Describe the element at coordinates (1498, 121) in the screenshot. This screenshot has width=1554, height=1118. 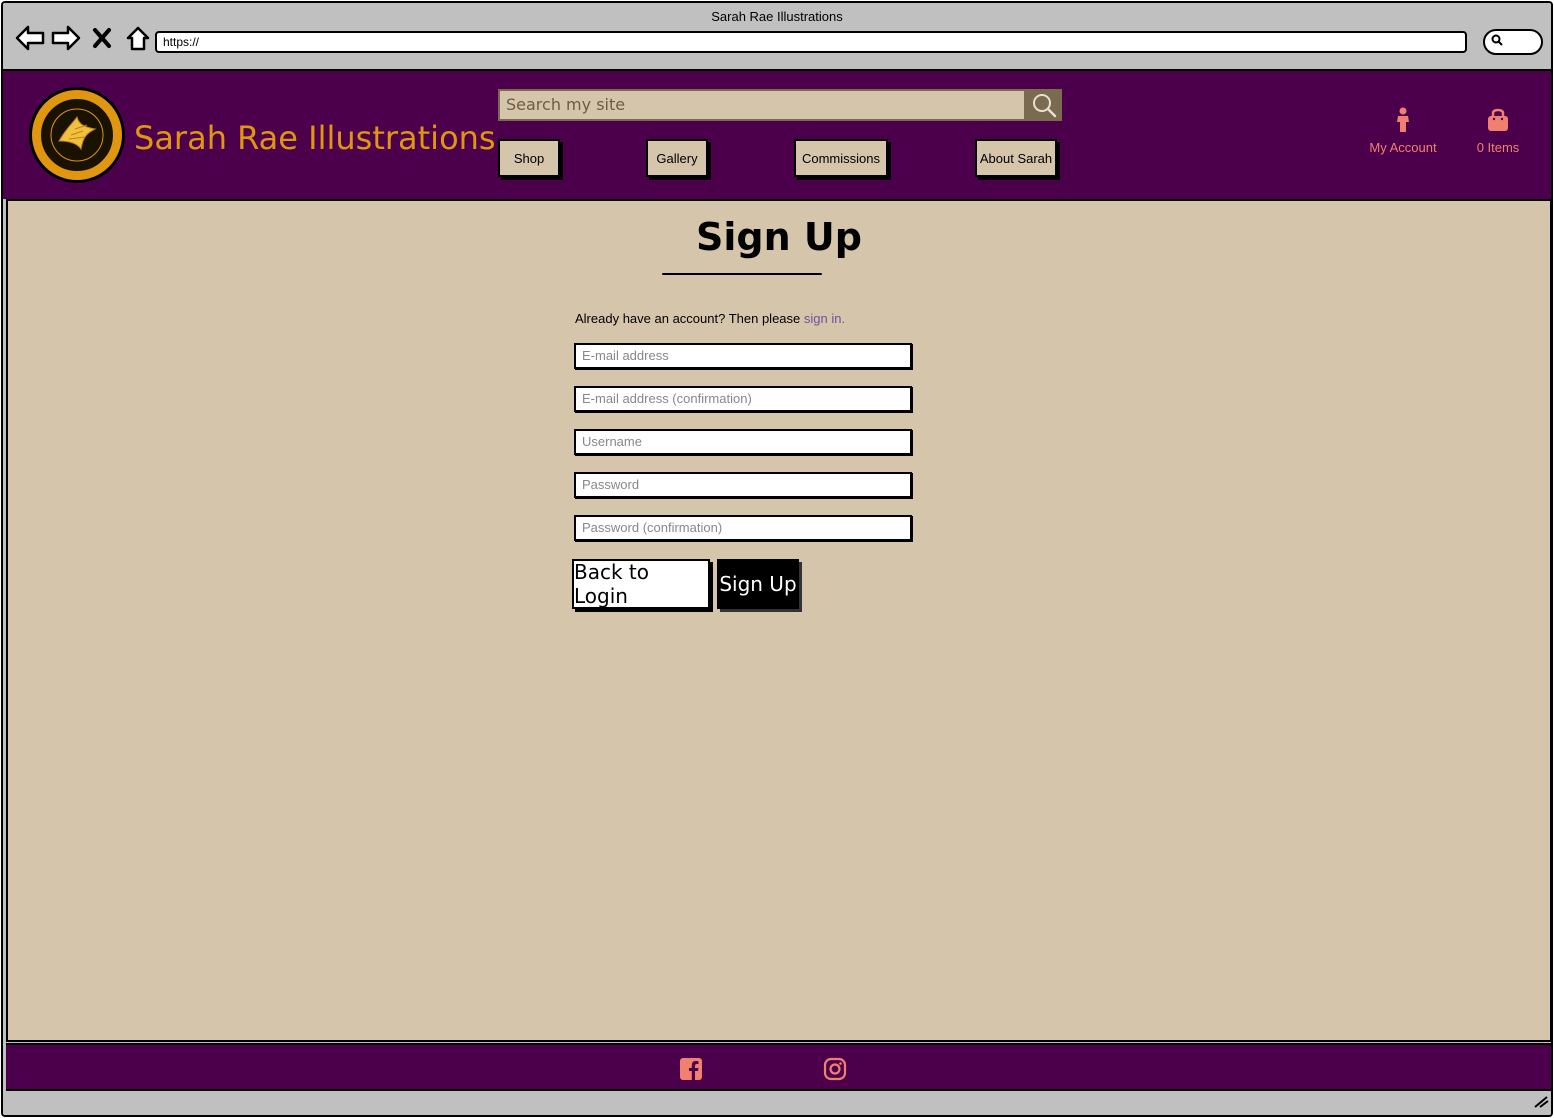
I see `shopping-bag-icon` at that location.